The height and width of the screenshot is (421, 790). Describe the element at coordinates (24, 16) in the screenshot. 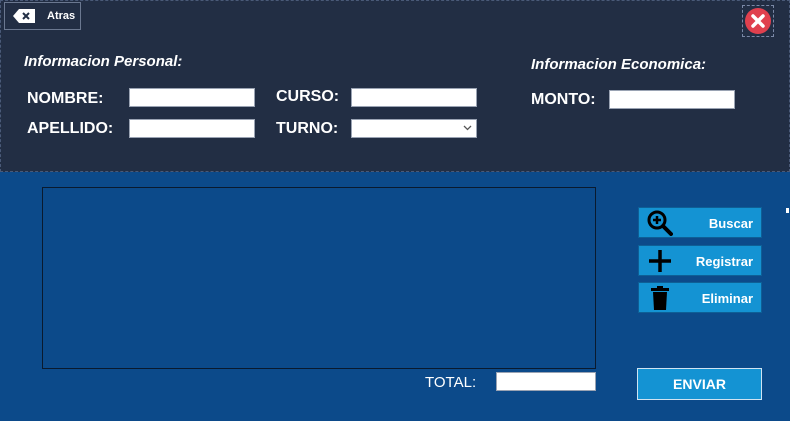

I see `backspace-icon` at that location.